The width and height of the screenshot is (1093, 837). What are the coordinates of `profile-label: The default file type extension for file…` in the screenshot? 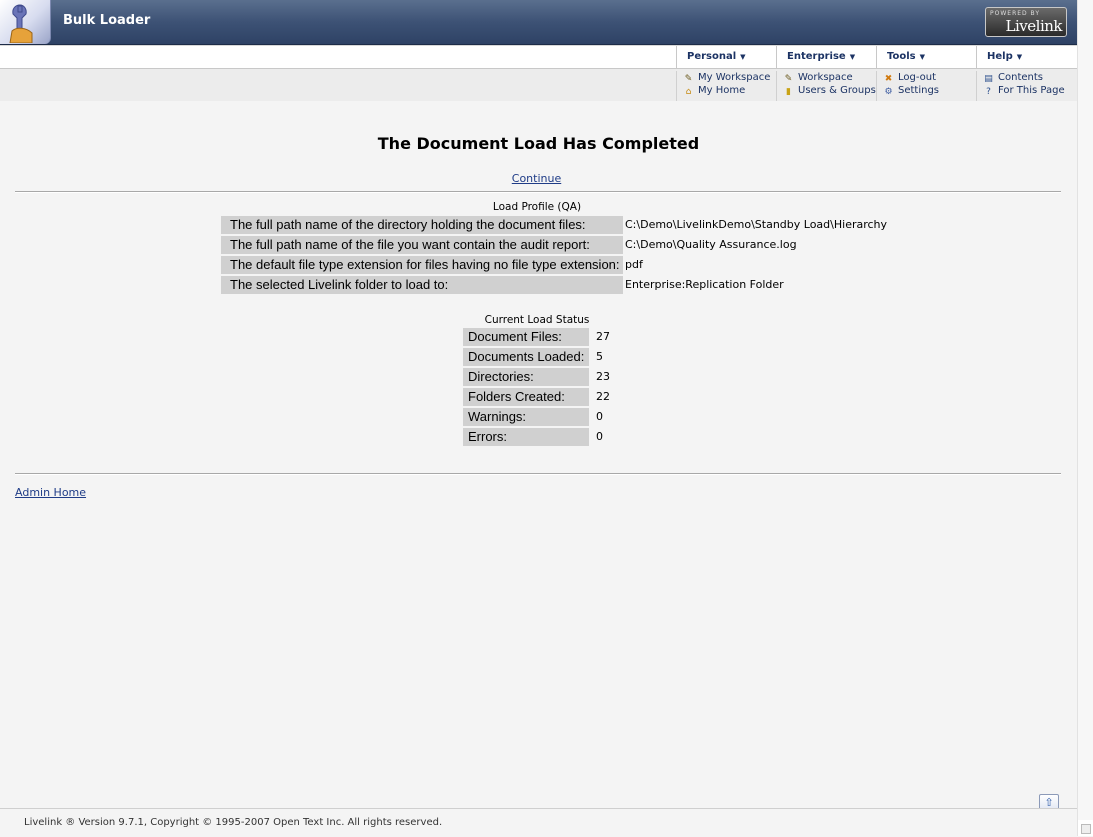 It's located at (422, 265).